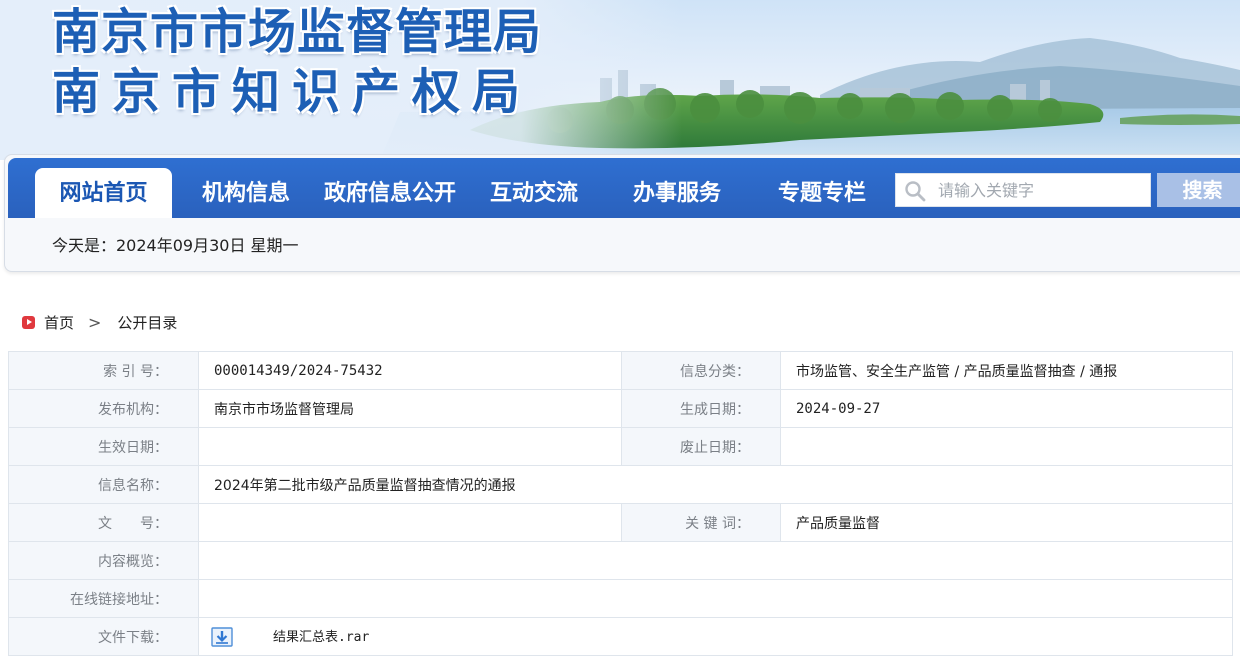 The width and height of the screenshot is (1240, 660). What do you see at coordinates (410, 446) in the screenshot?
I see `effective-date-value` at bounding box center [410, 446].